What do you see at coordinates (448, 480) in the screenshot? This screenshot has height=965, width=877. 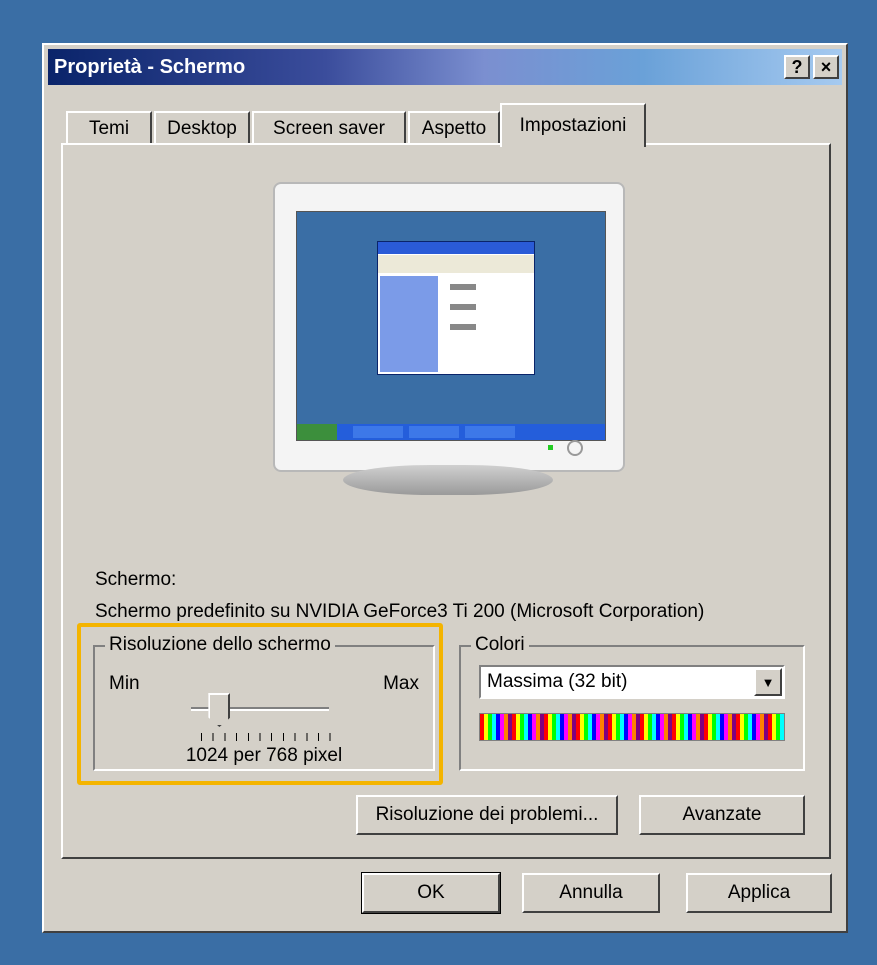 I see `monitor-stand` at bounding box center [448, 480].